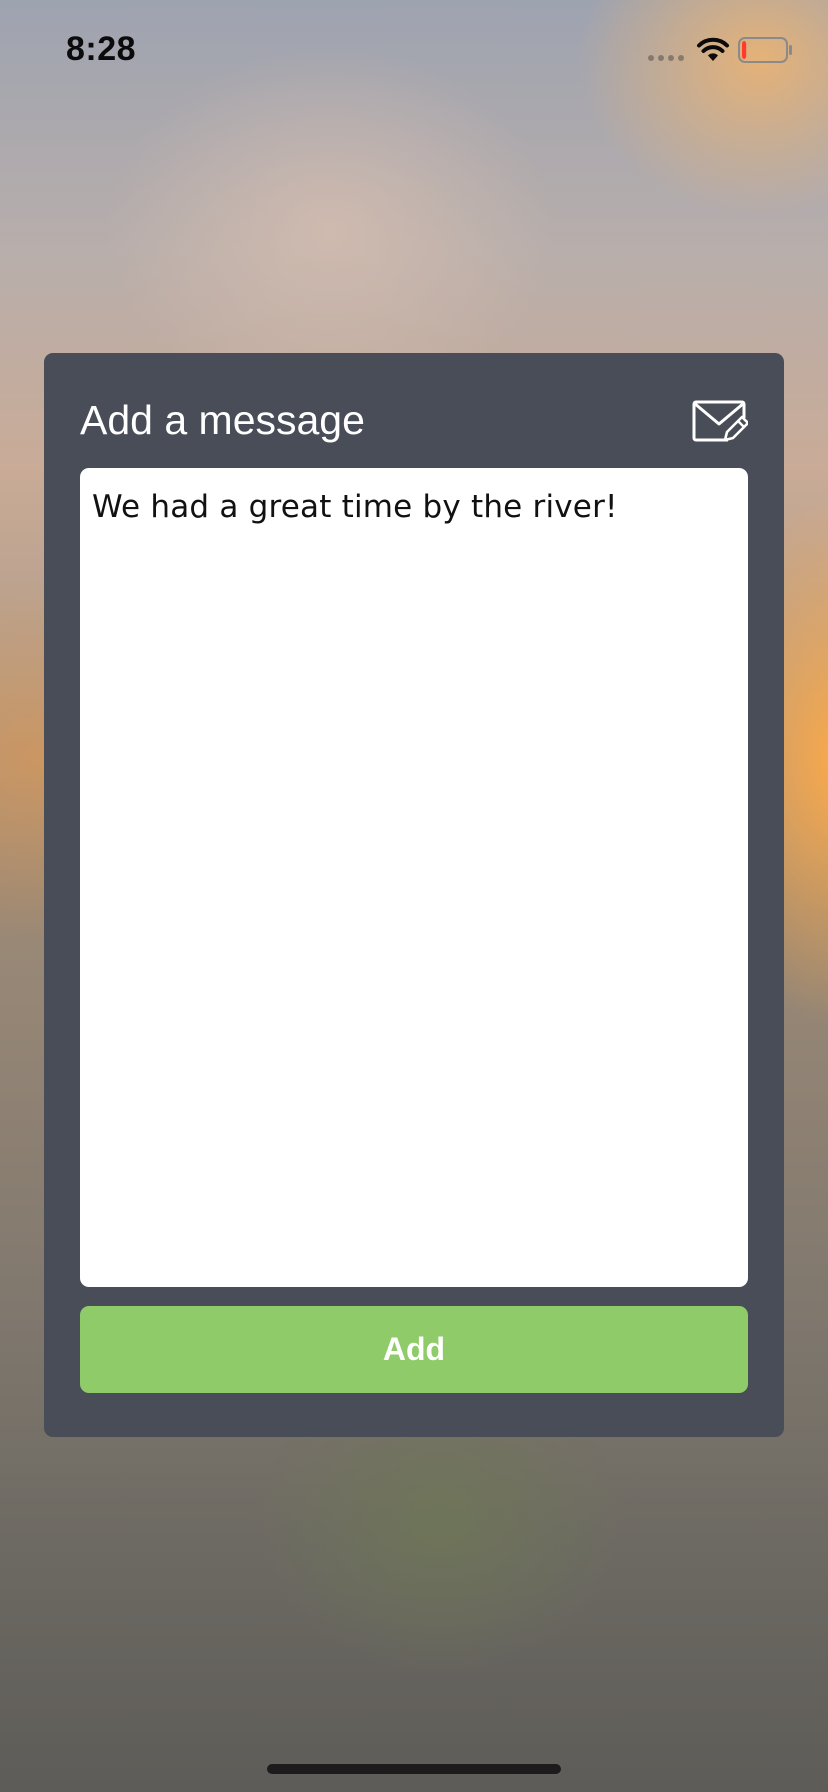 The height and width of the screenshot is (1792, 828). I want to click on status-time: 8:28, so click(101, 49).